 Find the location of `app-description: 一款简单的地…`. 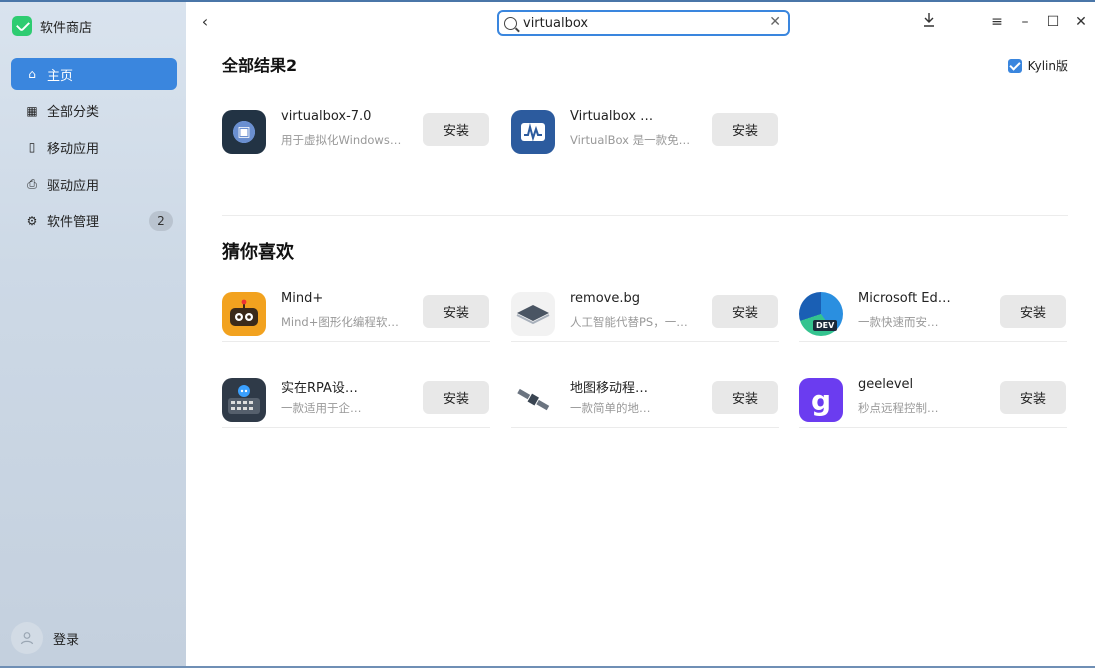

app-description: 一款简单的地… is located at coordinates (610, 408).